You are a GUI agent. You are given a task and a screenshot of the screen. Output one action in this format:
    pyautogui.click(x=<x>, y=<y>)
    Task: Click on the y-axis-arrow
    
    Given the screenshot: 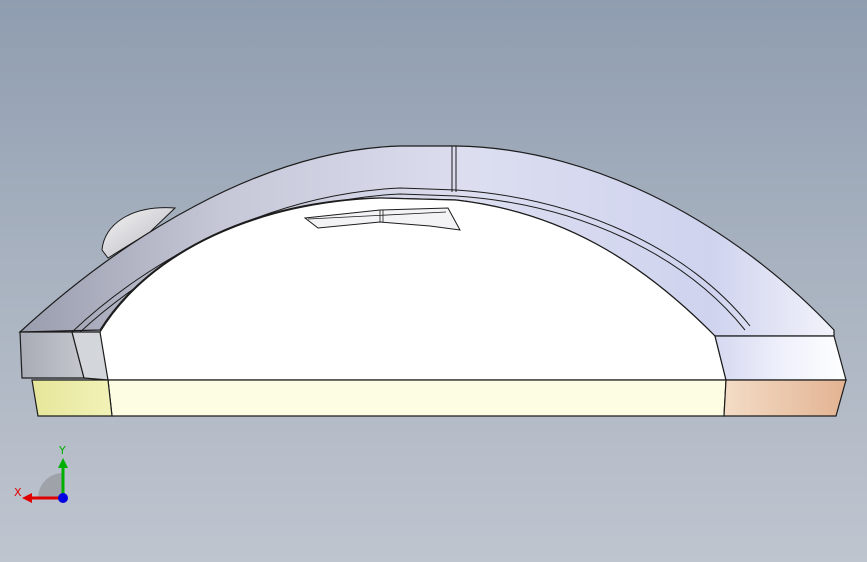 What is the action you would take?
    pyautogui.click(x=63, y=463)
    